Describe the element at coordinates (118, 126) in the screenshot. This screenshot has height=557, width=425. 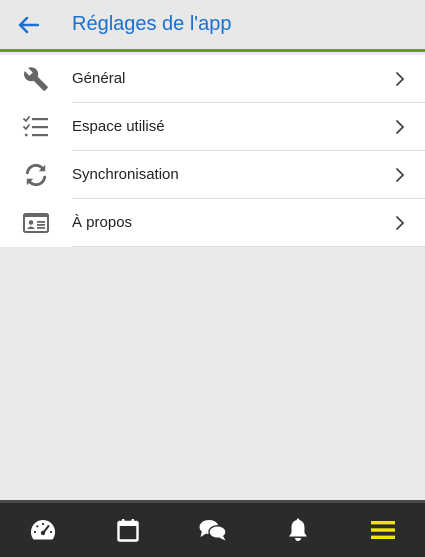
I see `settings-item-label: Espace utilisé` at that location.